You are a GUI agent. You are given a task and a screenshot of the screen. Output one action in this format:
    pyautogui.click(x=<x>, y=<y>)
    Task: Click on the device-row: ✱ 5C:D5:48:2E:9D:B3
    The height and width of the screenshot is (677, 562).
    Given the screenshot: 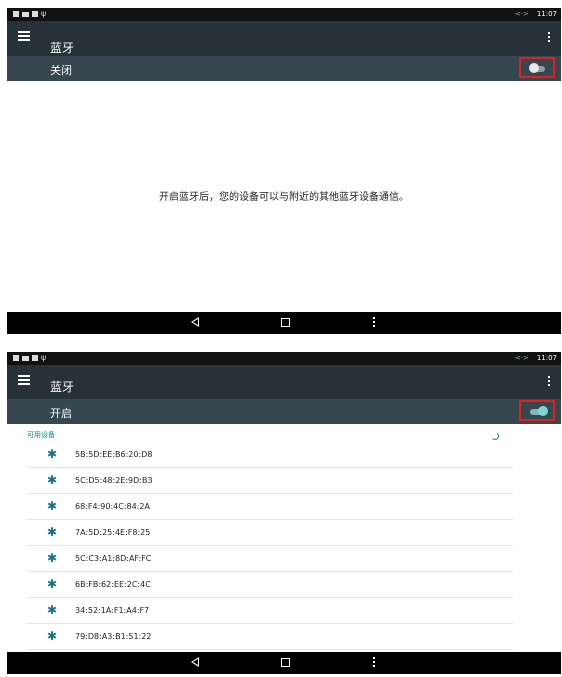 What is the action you would take?
    pyautogui.click(x=270, y=481)
    